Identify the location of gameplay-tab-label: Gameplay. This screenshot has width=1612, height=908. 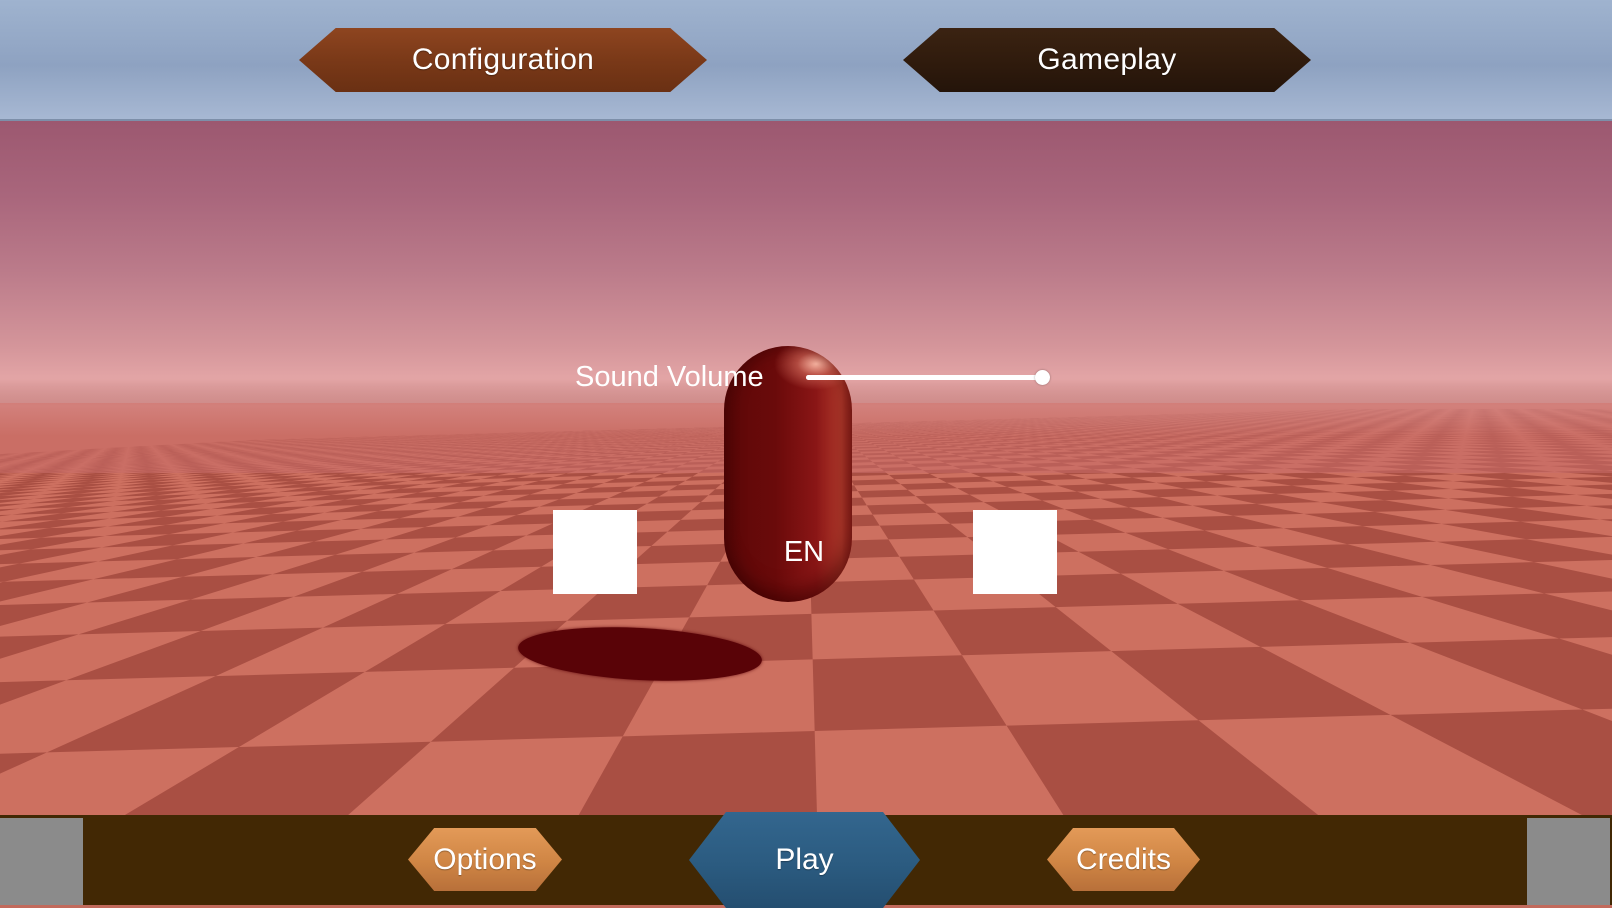
(1106, 60).